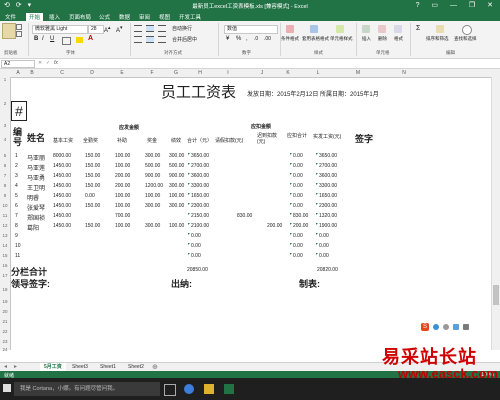  Describe the element at coordinates (152, 176) in the screenshot. I see `cell-bonus: 900.00` at that location.